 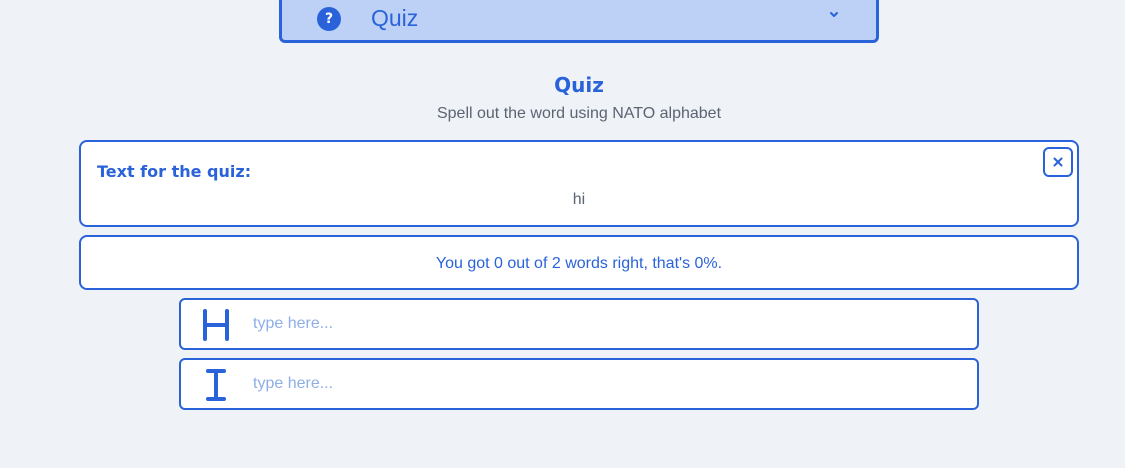 I want to click on answer-row-i, so click(x=579, y=384).